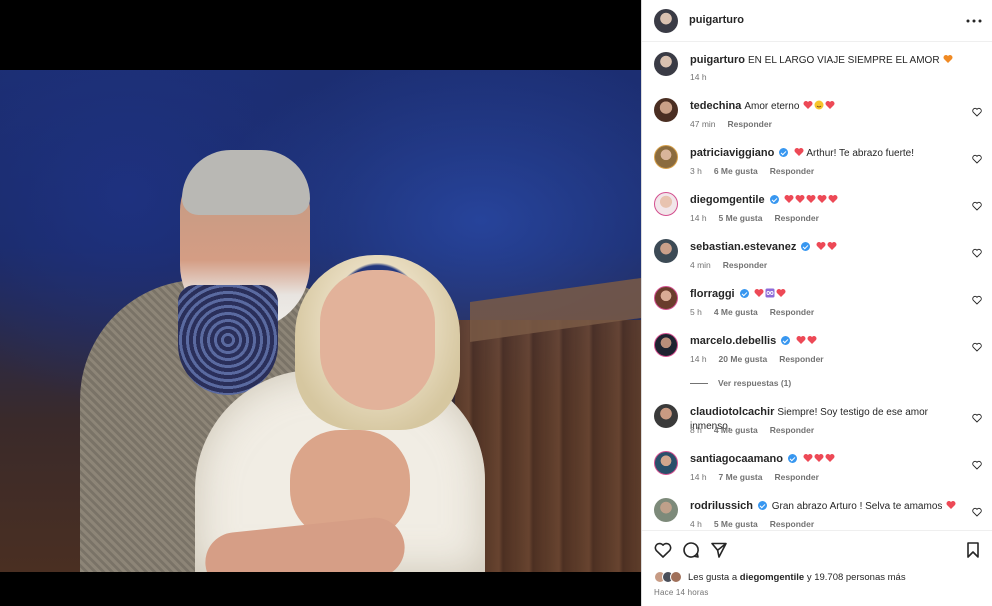 This screenshot has height=606, width=992. I want to click on view-replies-button: Ver respuestas (1), so click(740, 383).